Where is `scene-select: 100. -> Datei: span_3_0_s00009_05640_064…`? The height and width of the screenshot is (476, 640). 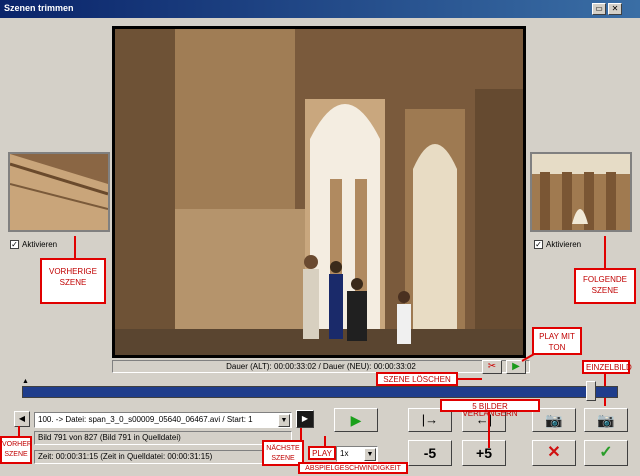
scene-select: 100. -> Datei: span_3_0_s00009_05640_064… is located at coordinates (163, 420).